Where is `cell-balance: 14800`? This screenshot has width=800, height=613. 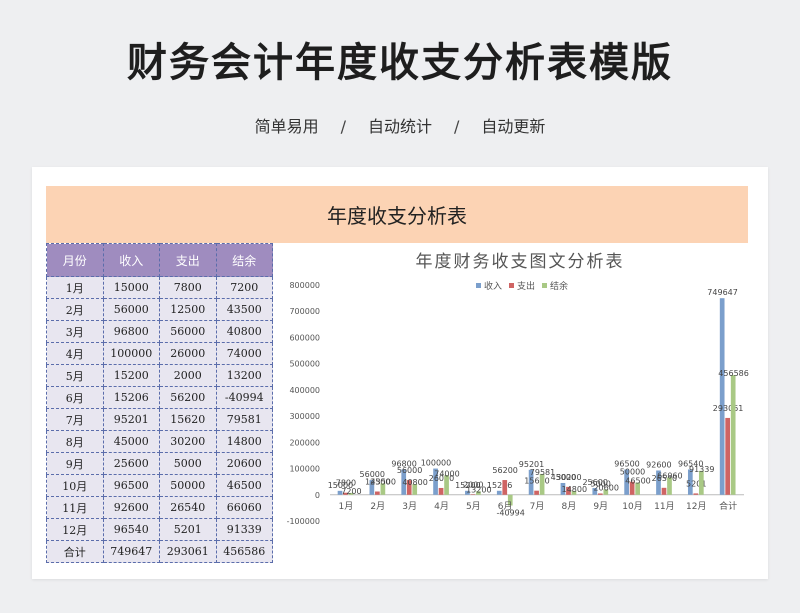
cell-balance: 14800 is located at coordinates (244, 441).